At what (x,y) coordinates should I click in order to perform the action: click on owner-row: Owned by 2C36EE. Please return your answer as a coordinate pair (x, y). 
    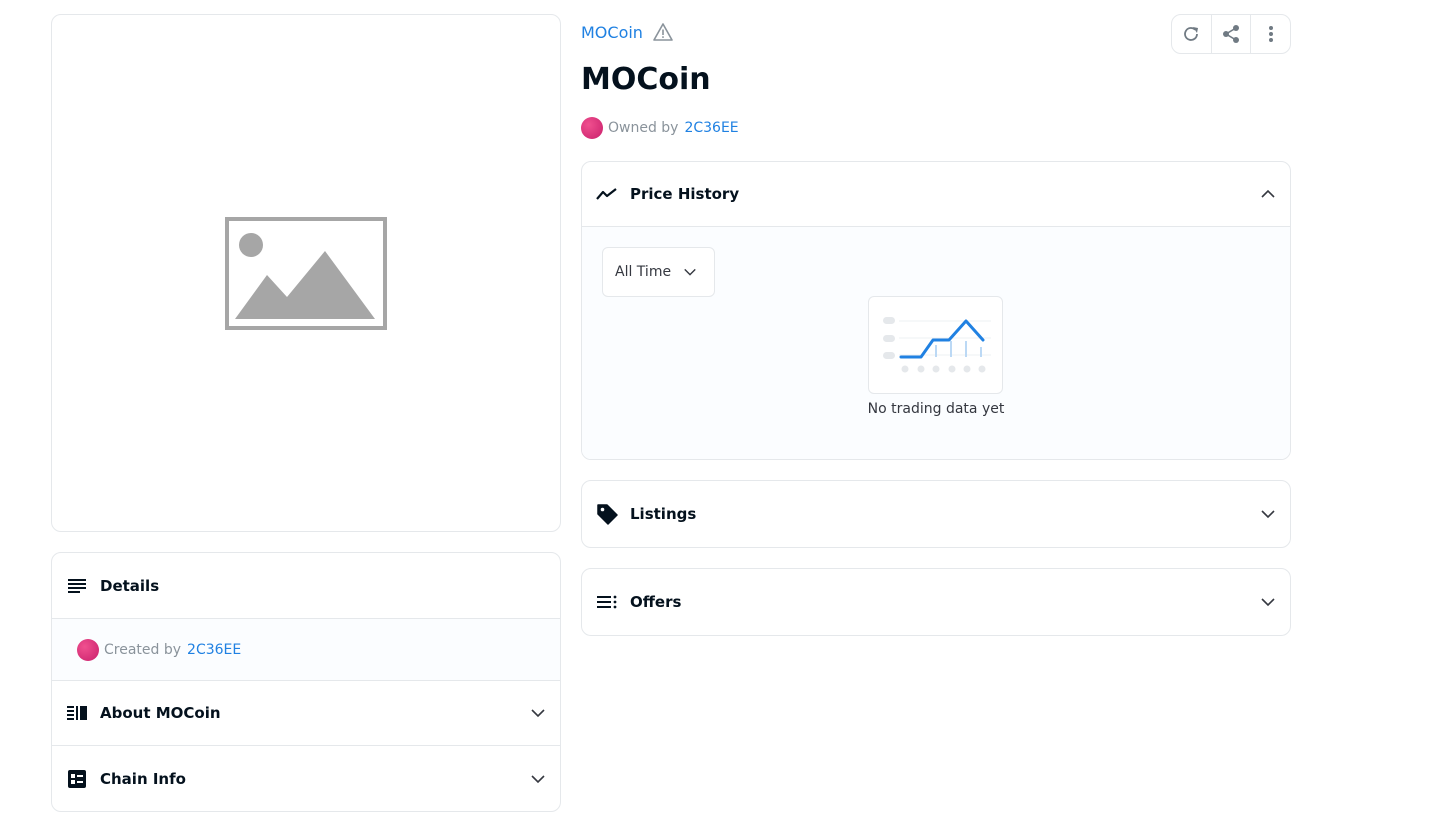
    Looking at the image, I should click on (660, 128).